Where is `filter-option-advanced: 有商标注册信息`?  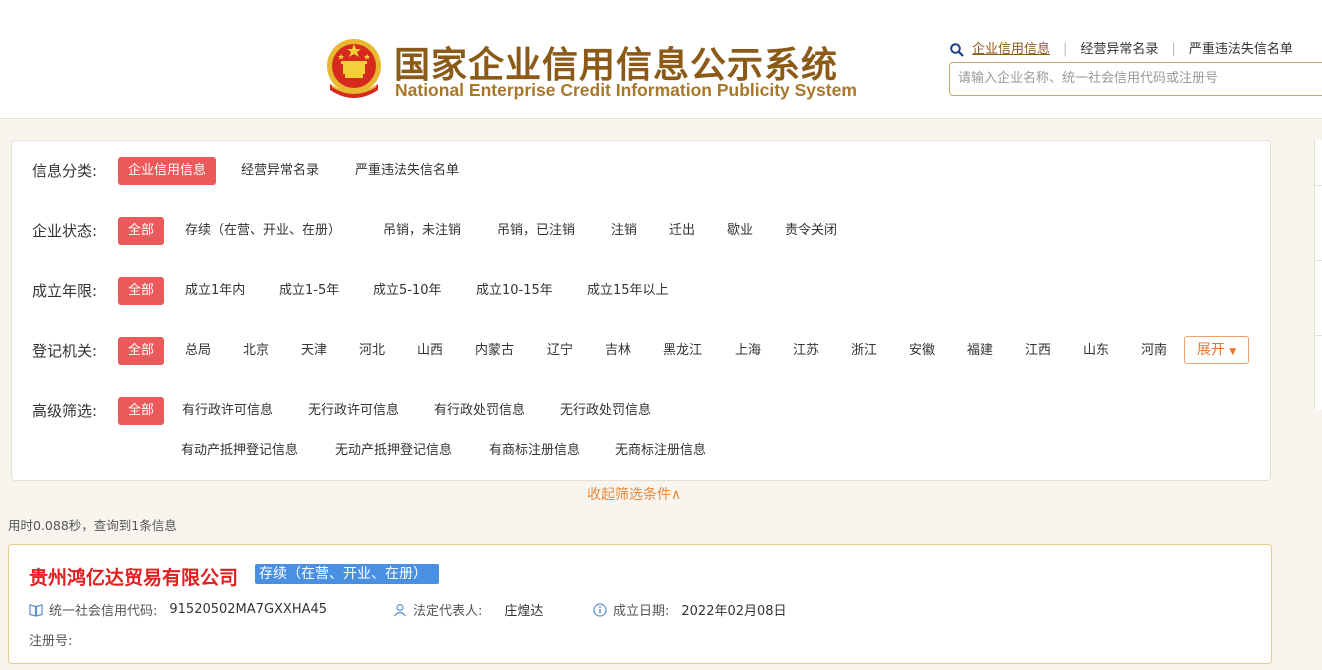 filter-option-advanced: 有商标注册信息 is located at coordinates (534, 451).